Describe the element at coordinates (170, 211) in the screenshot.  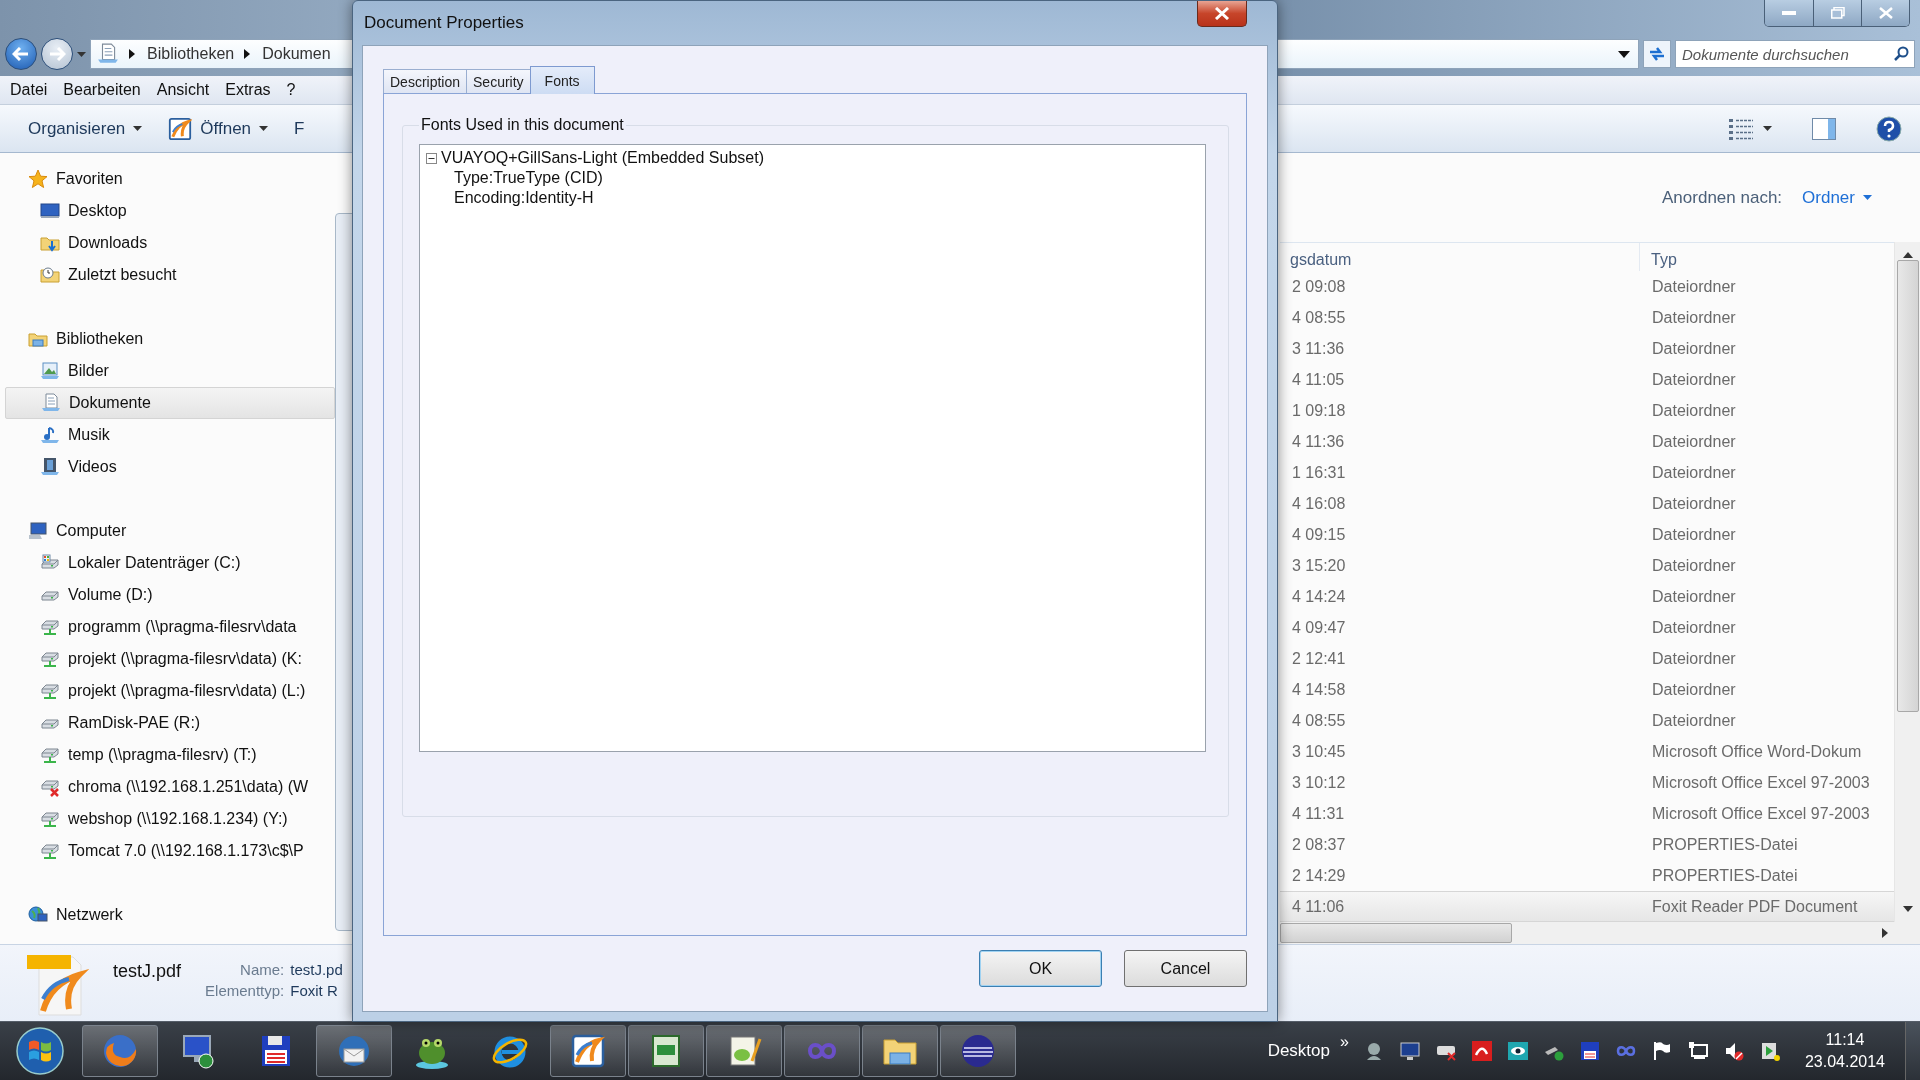
I see `nav-item: Desktop` at that location.